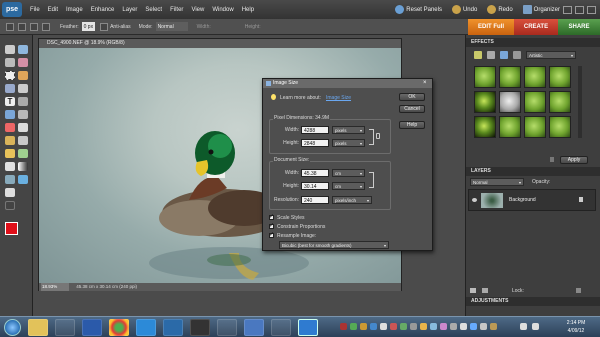  What do you see at coordinates (23, 153) in the screenshot?
I see `smart-brush-tool-icon` at bounding box center [23, 153].